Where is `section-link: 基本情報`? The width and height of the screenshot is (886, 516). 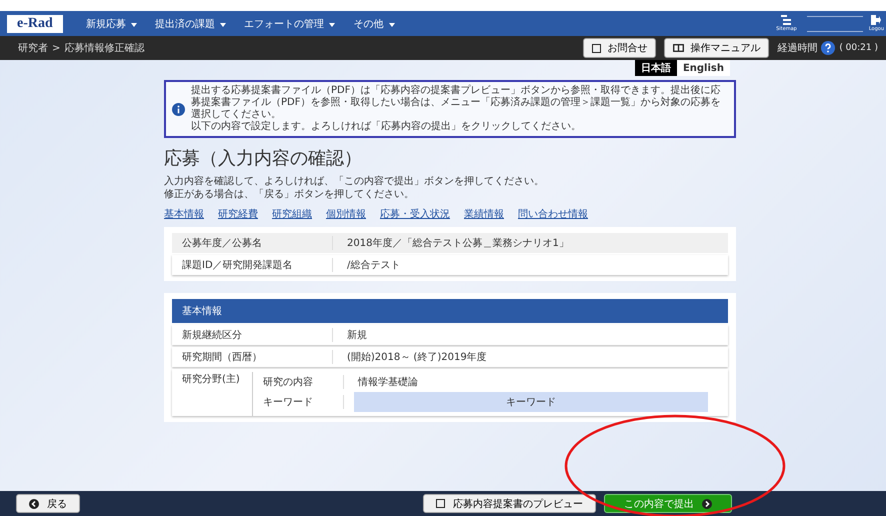
section-link: 基本情報 is located at coordinates (184, 214).